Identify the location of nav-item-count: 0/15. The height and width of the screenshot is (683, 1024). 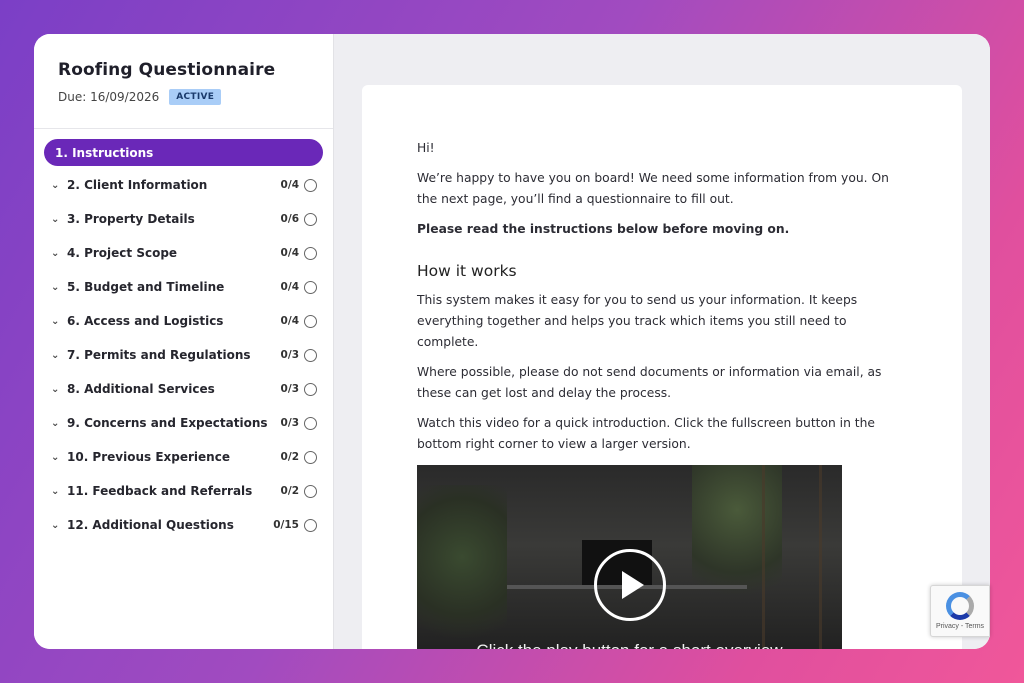
(286, 525).